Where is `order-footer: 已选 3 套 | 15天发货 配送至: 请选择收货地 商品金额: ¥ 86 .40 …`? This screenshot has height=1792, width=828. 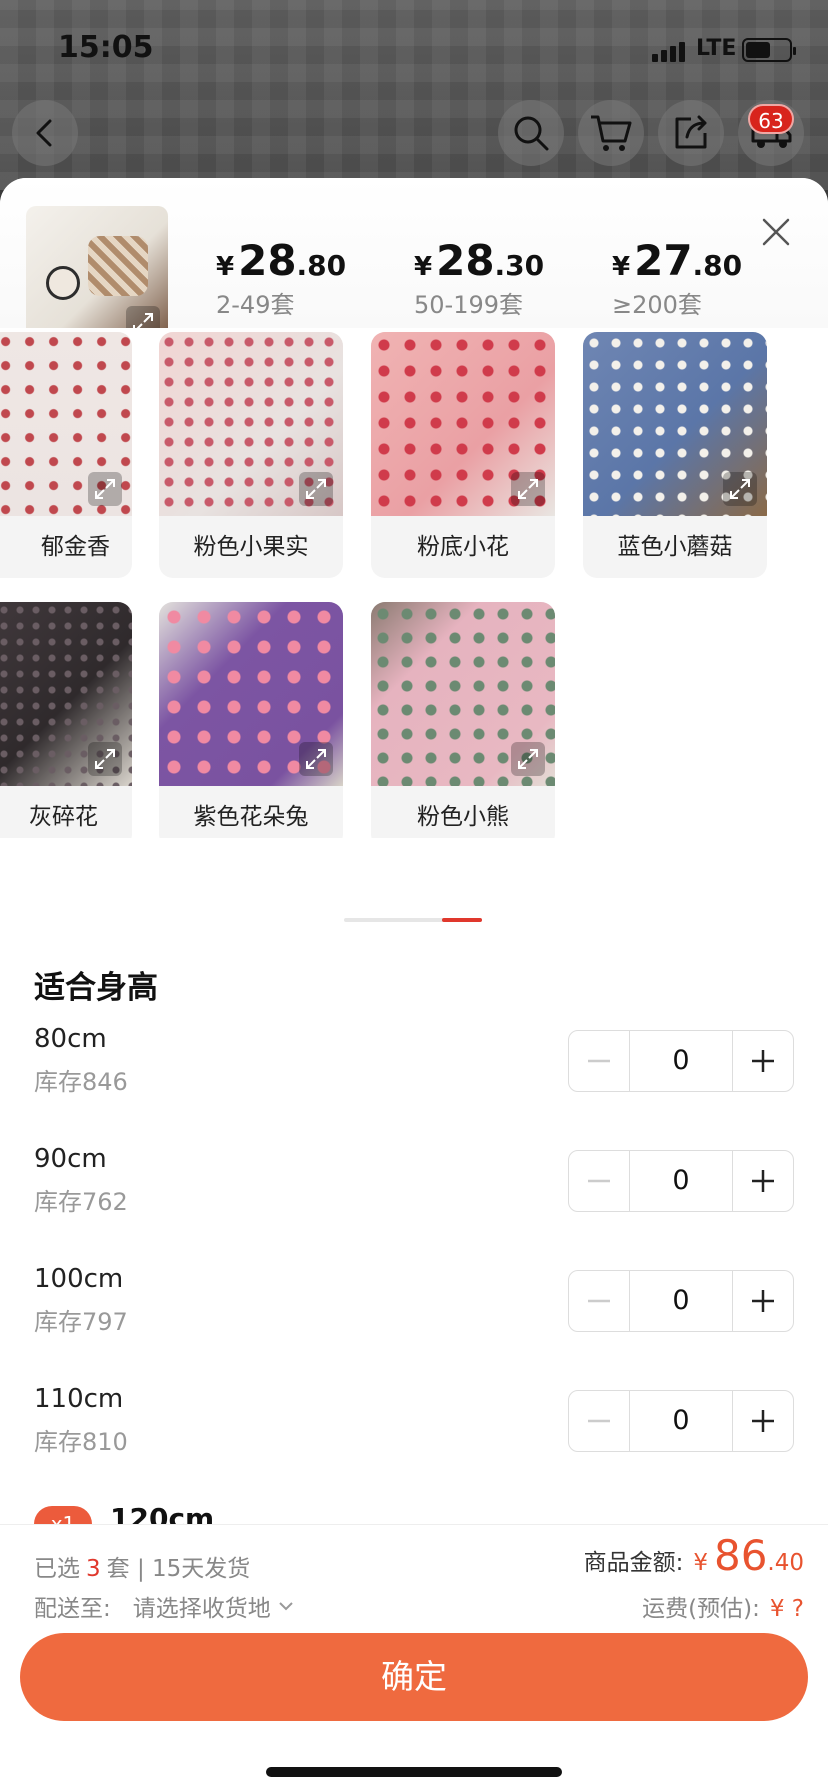 order-footer: 已选 3 套 | 15天发货 配送至: 请选择收货地 商品金额: ¥ 86 .40 … is located at coordinates (414, 1658).